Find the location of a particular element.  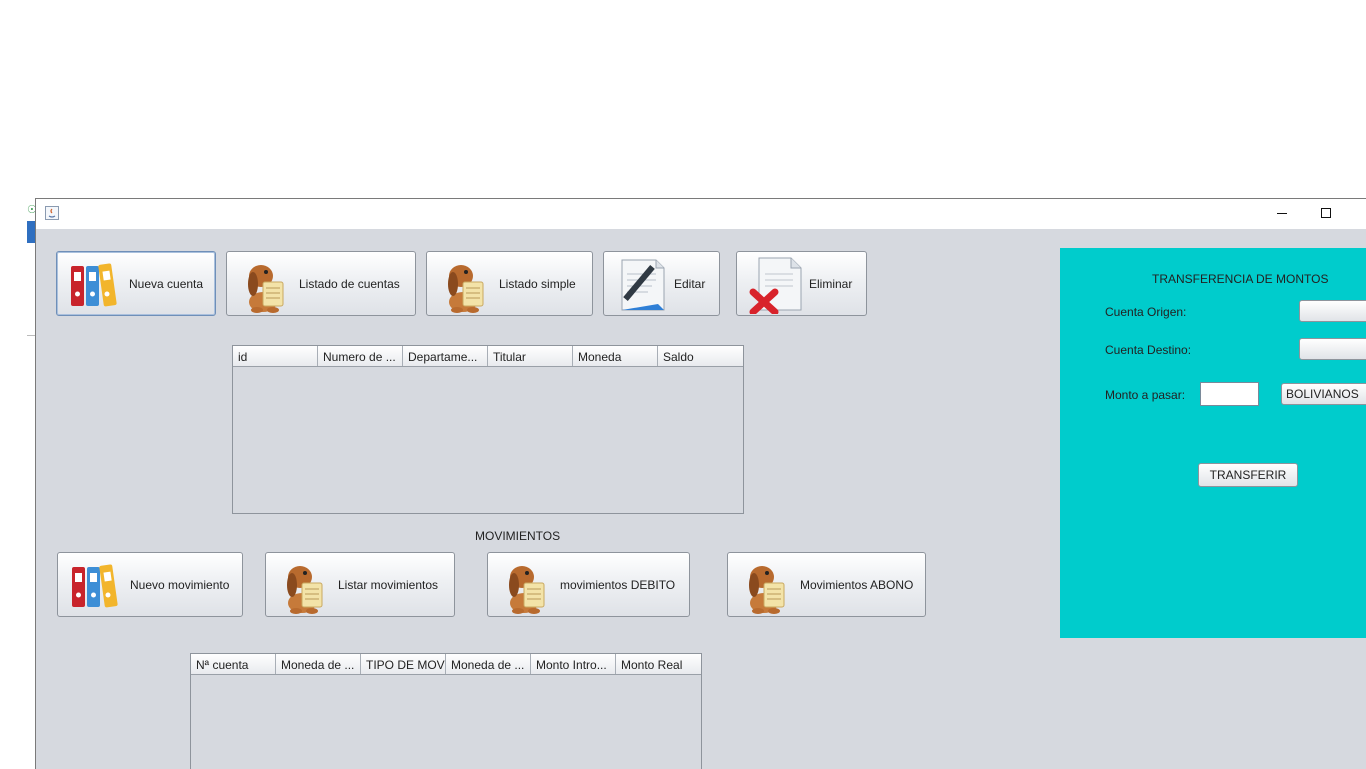

maximize-icon is located at coordinates (1326, 213).